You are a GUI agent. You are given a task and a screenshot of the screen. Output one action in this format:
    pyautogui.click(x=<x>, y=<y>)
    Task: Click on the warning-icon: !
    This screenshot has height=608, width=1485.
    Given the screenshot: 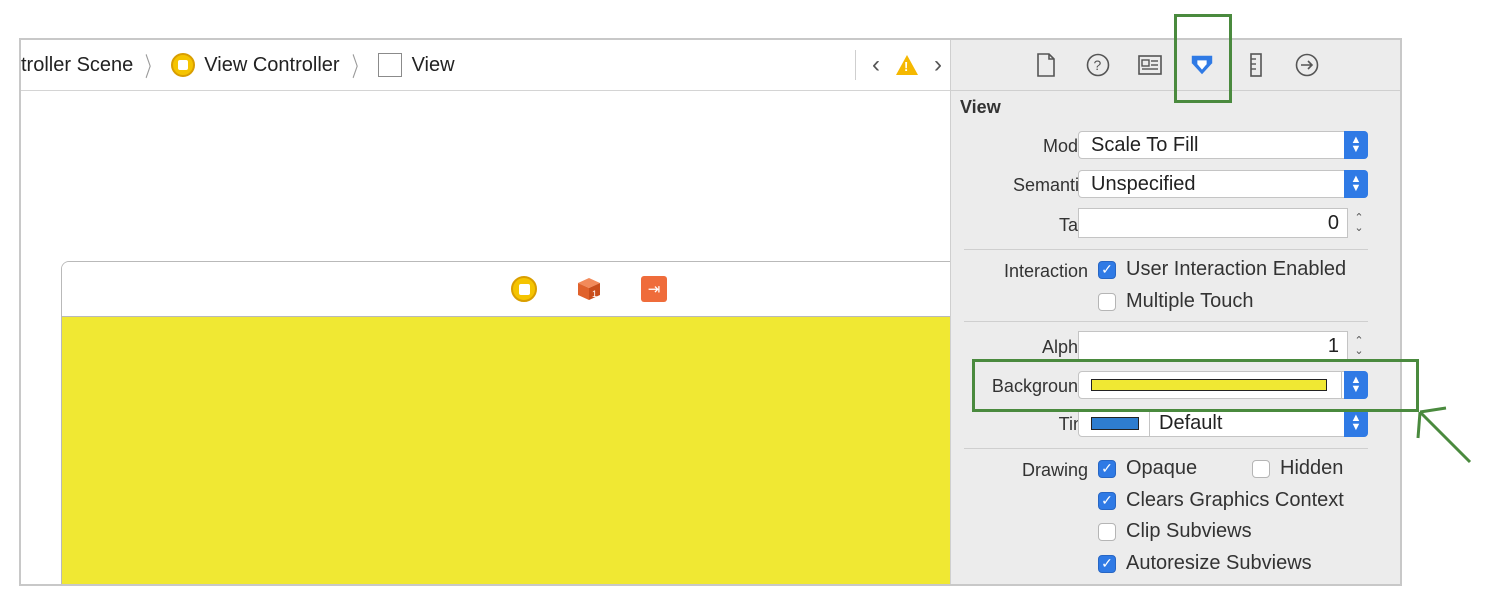 What is the action you would take?
    pyautogui.click(x=907, y=65)
    